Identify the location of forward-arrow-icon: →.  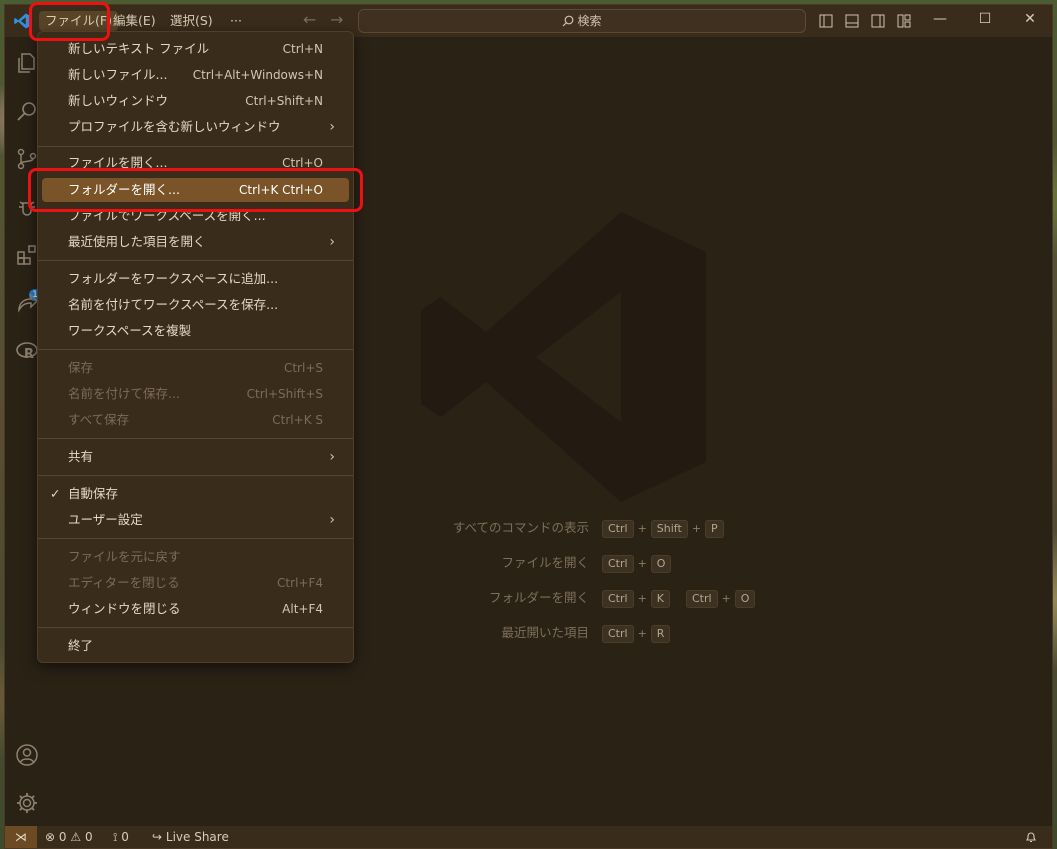
(336, 19).